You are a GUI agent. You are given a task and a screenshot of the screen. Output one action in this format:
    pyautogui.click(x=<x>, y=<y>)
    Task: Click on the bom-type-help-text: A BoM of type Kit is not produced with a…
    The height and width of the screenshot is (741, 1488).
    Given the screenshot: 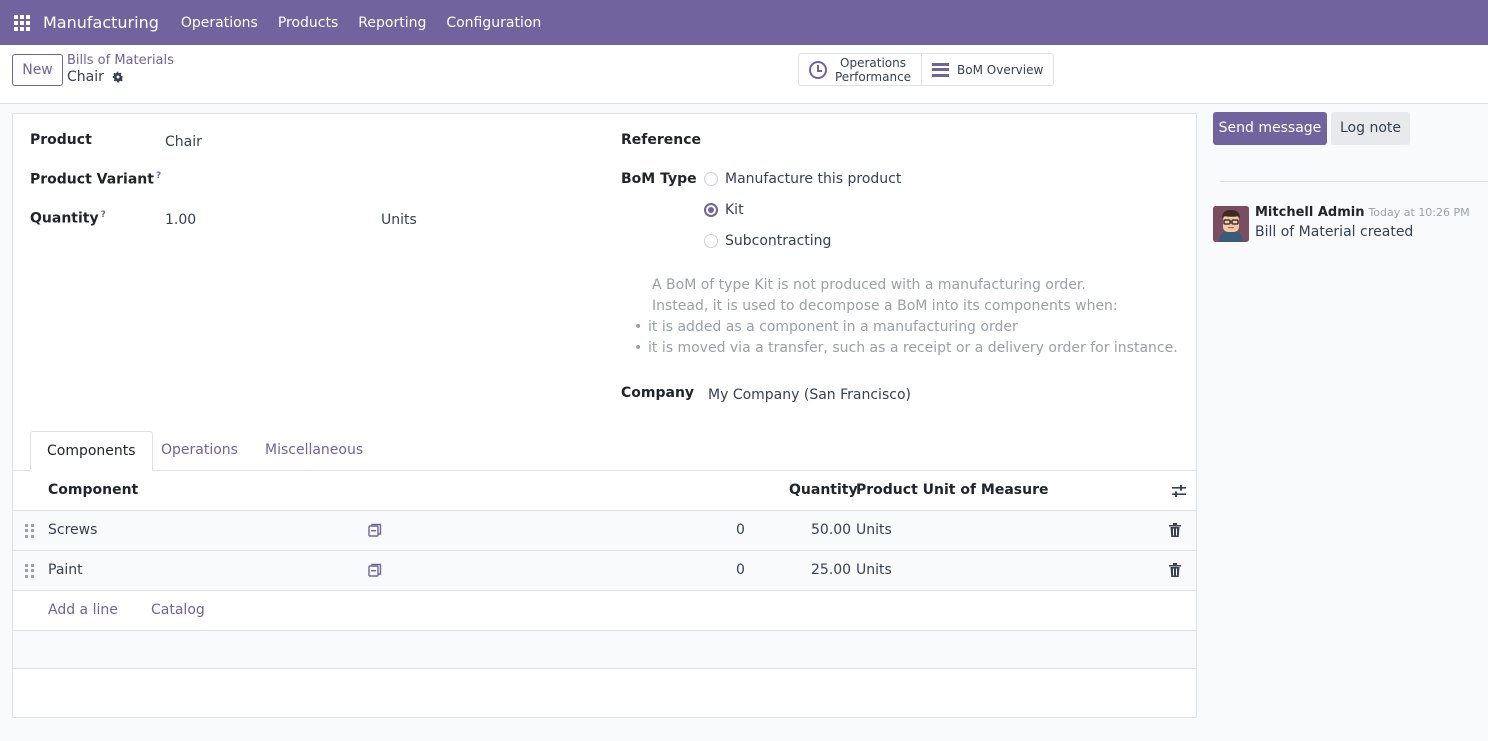 What is the action you would take?
    pyautogui.click(x=906, y=317)
    